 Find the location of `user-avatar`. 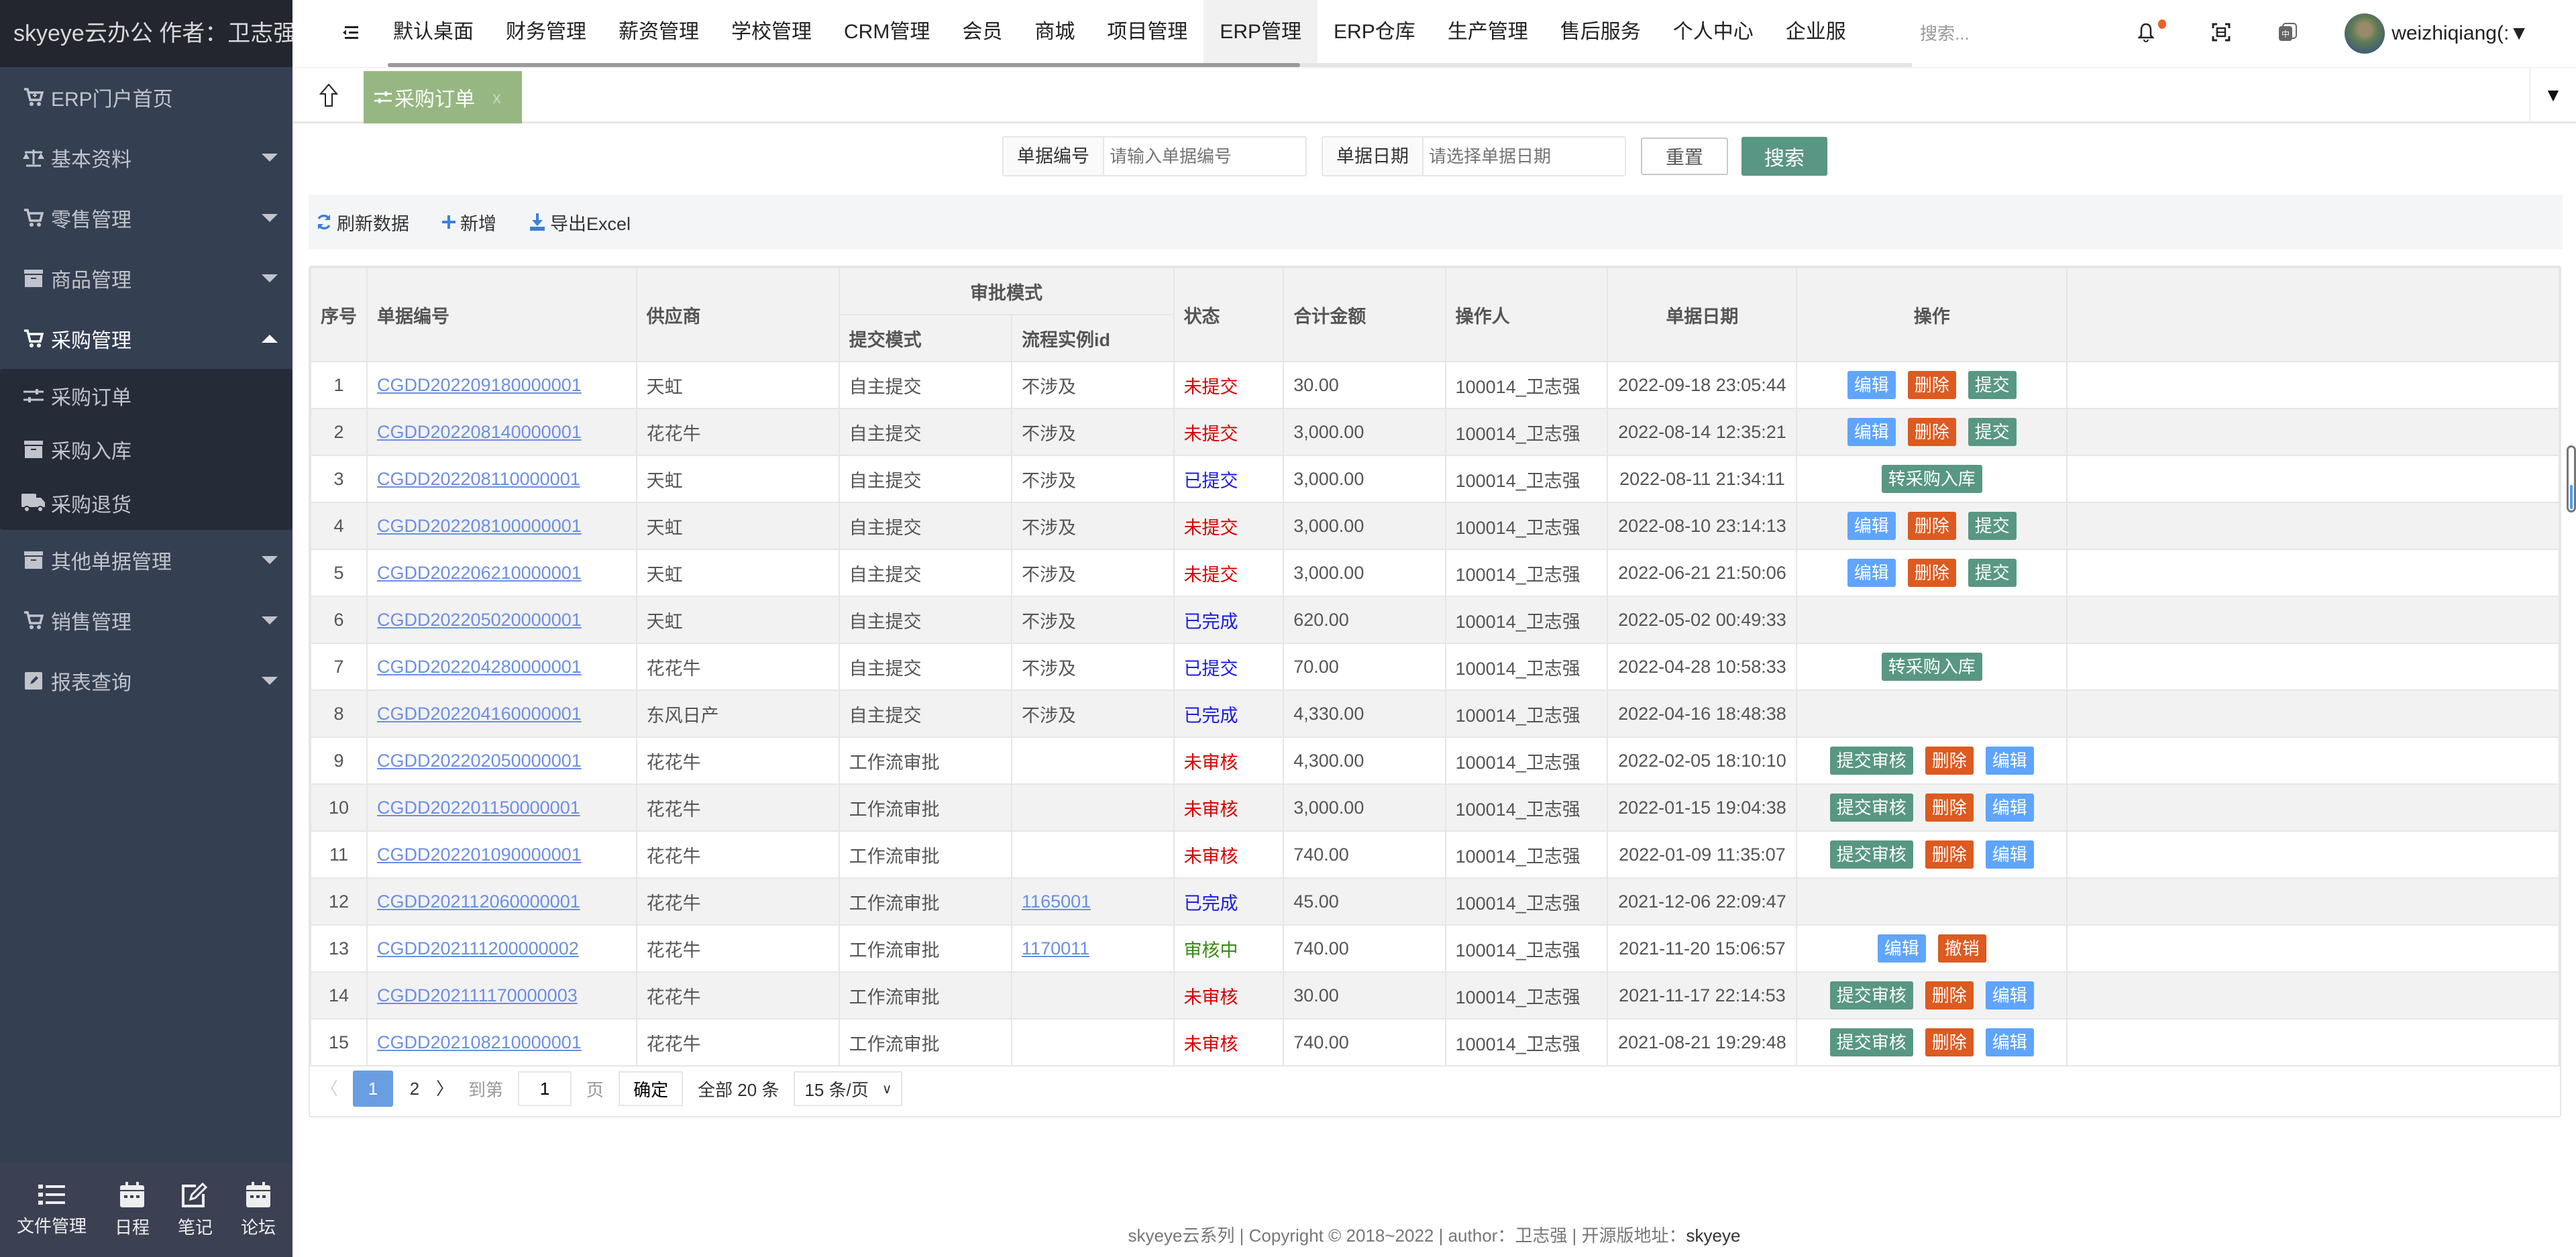

user-avatar is located at coordinates (2365, 33).